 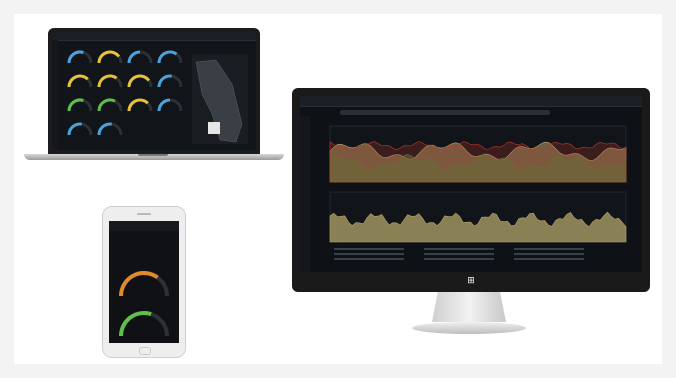 I want to click on map-shape, so click(x=219, y=101).